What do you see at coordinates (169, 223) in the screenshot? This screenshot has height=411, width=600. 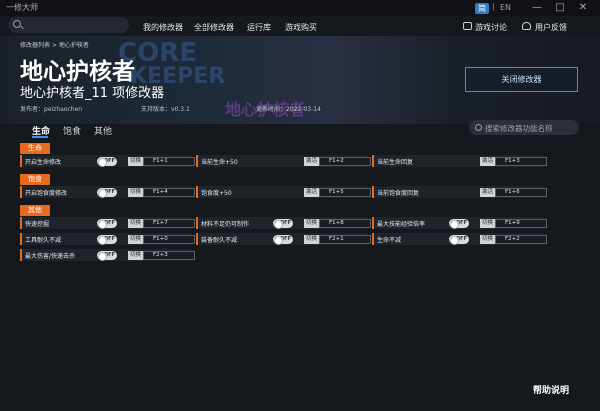 I see `hotkey-field: F1+7` at bounding box center [169, 223].